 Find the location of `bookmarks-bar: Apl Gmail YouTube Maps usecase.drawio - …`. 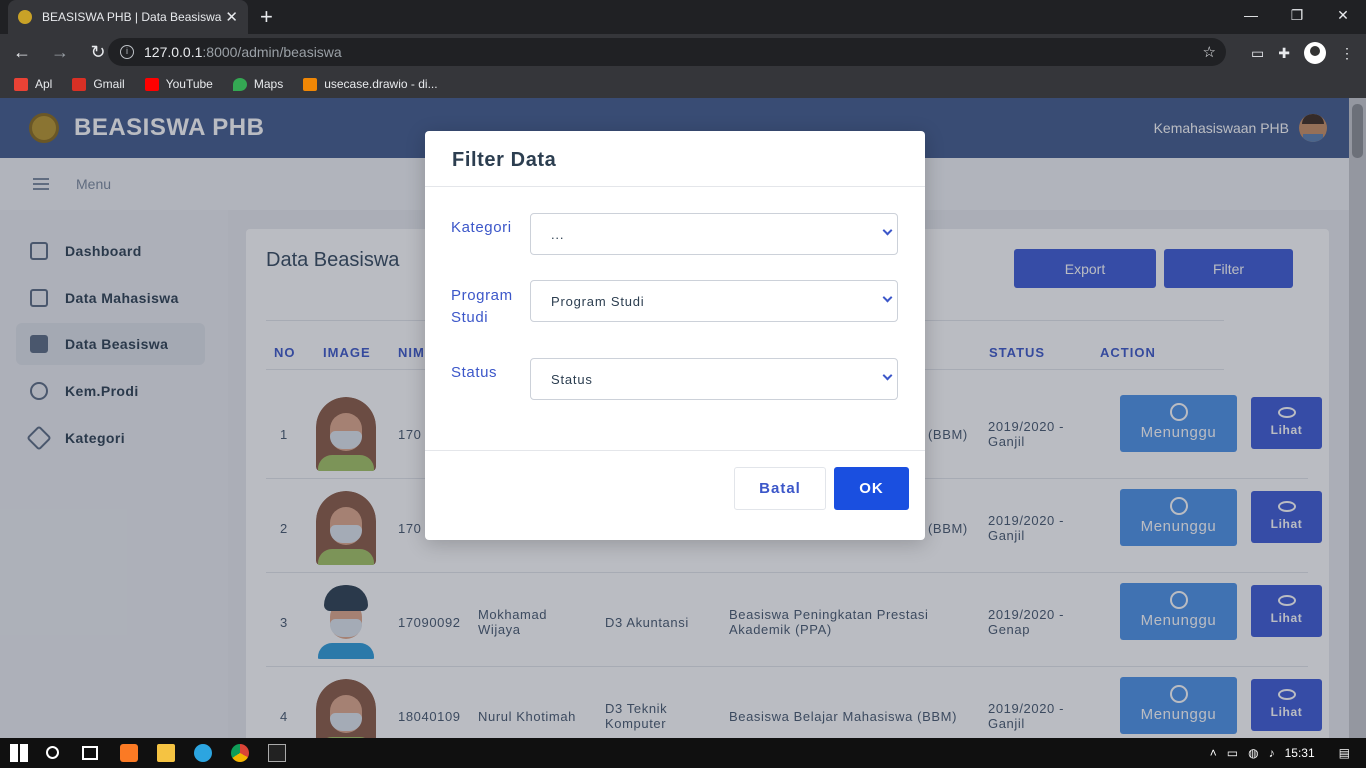

bookmarks-bar: Apl Gmail YouTube Maps usecase.drawio - … is located at coordinates (683, 84).